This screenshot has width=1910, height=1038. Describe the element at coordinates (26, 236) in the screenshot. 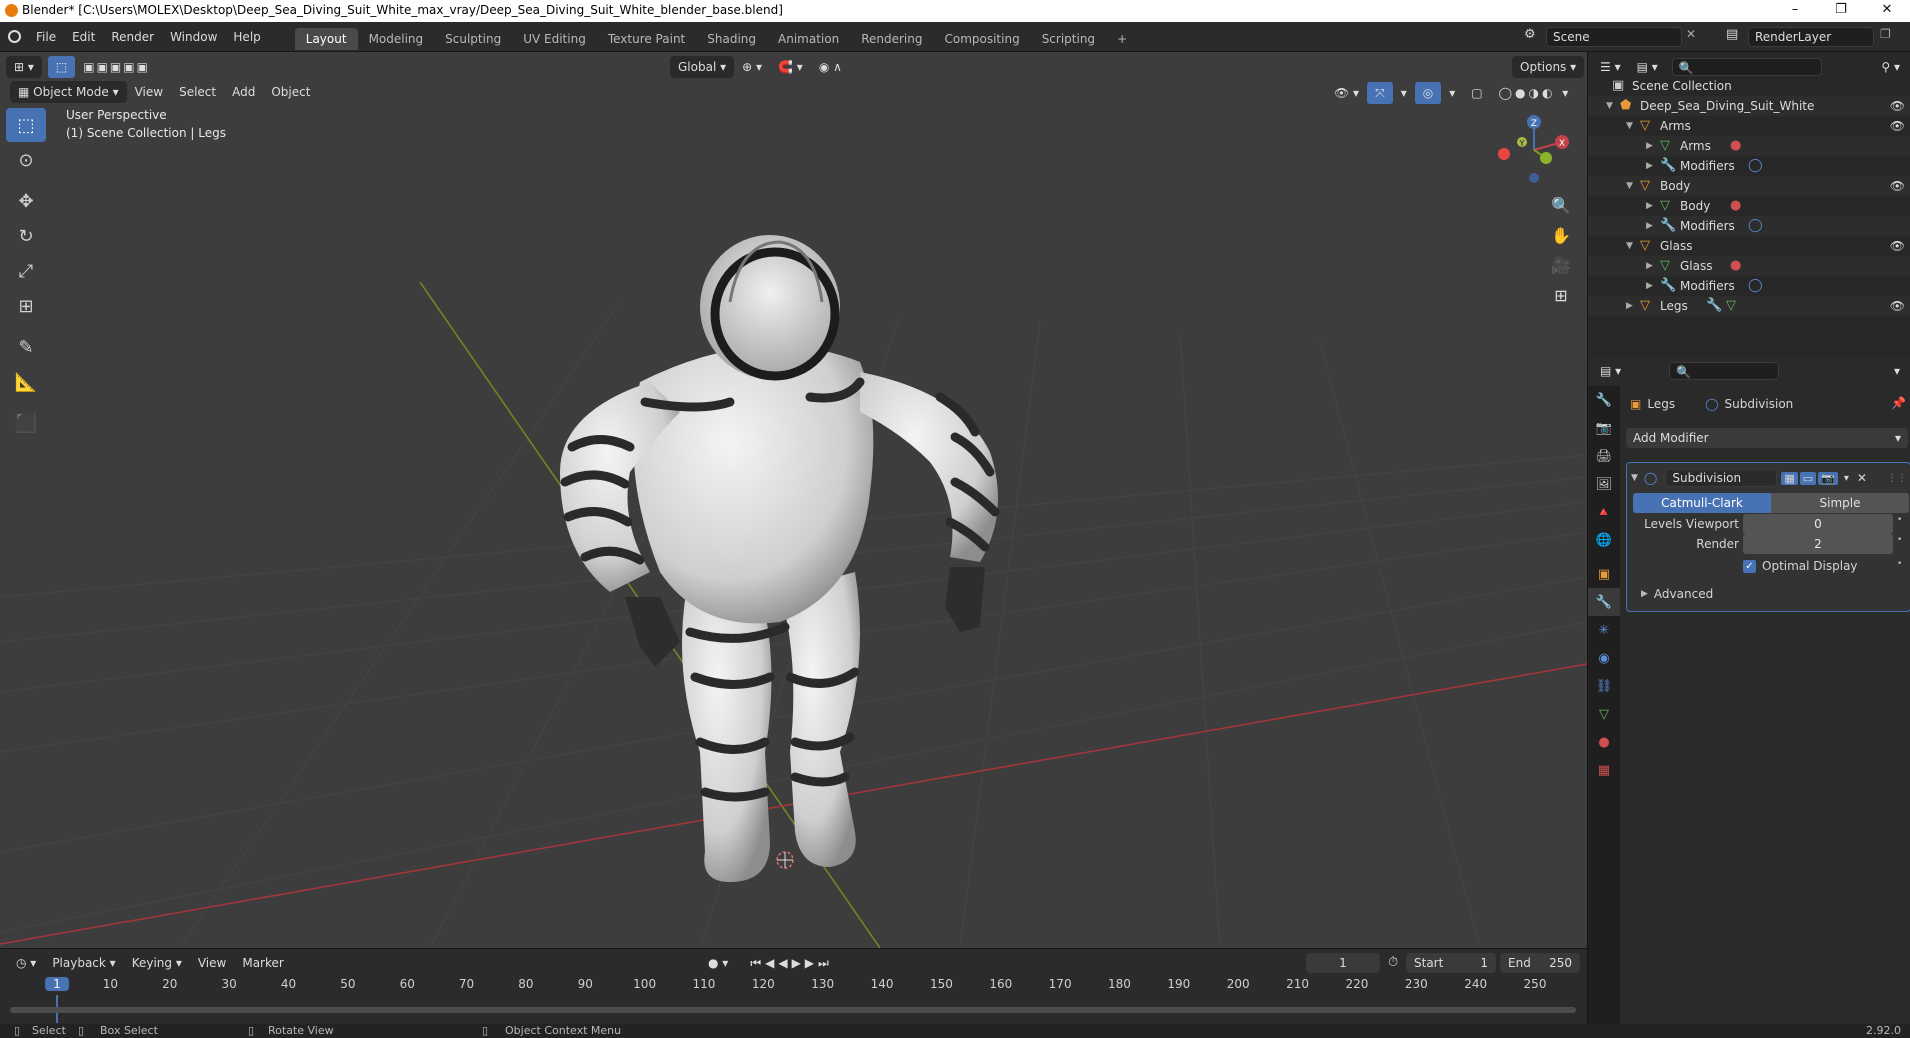

I see `rotate-tool-icon: ↻` at that location.